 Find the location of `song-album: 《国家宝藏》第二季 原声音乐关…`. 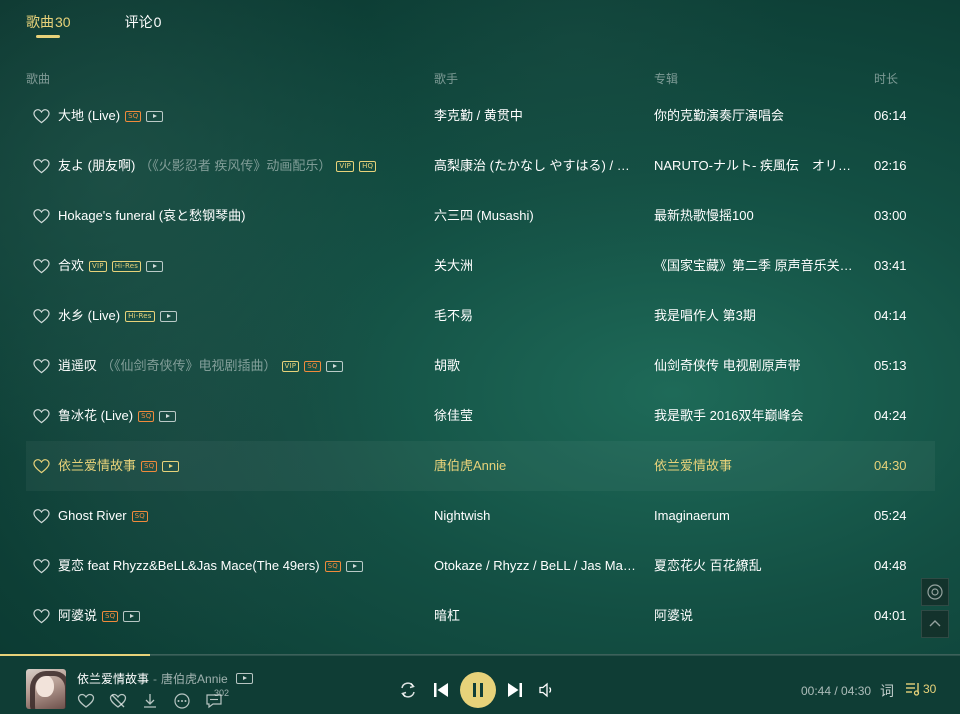

song-album: 《国家宝藏》第二季 原声音乐关… is located at coordinates (758, 266).